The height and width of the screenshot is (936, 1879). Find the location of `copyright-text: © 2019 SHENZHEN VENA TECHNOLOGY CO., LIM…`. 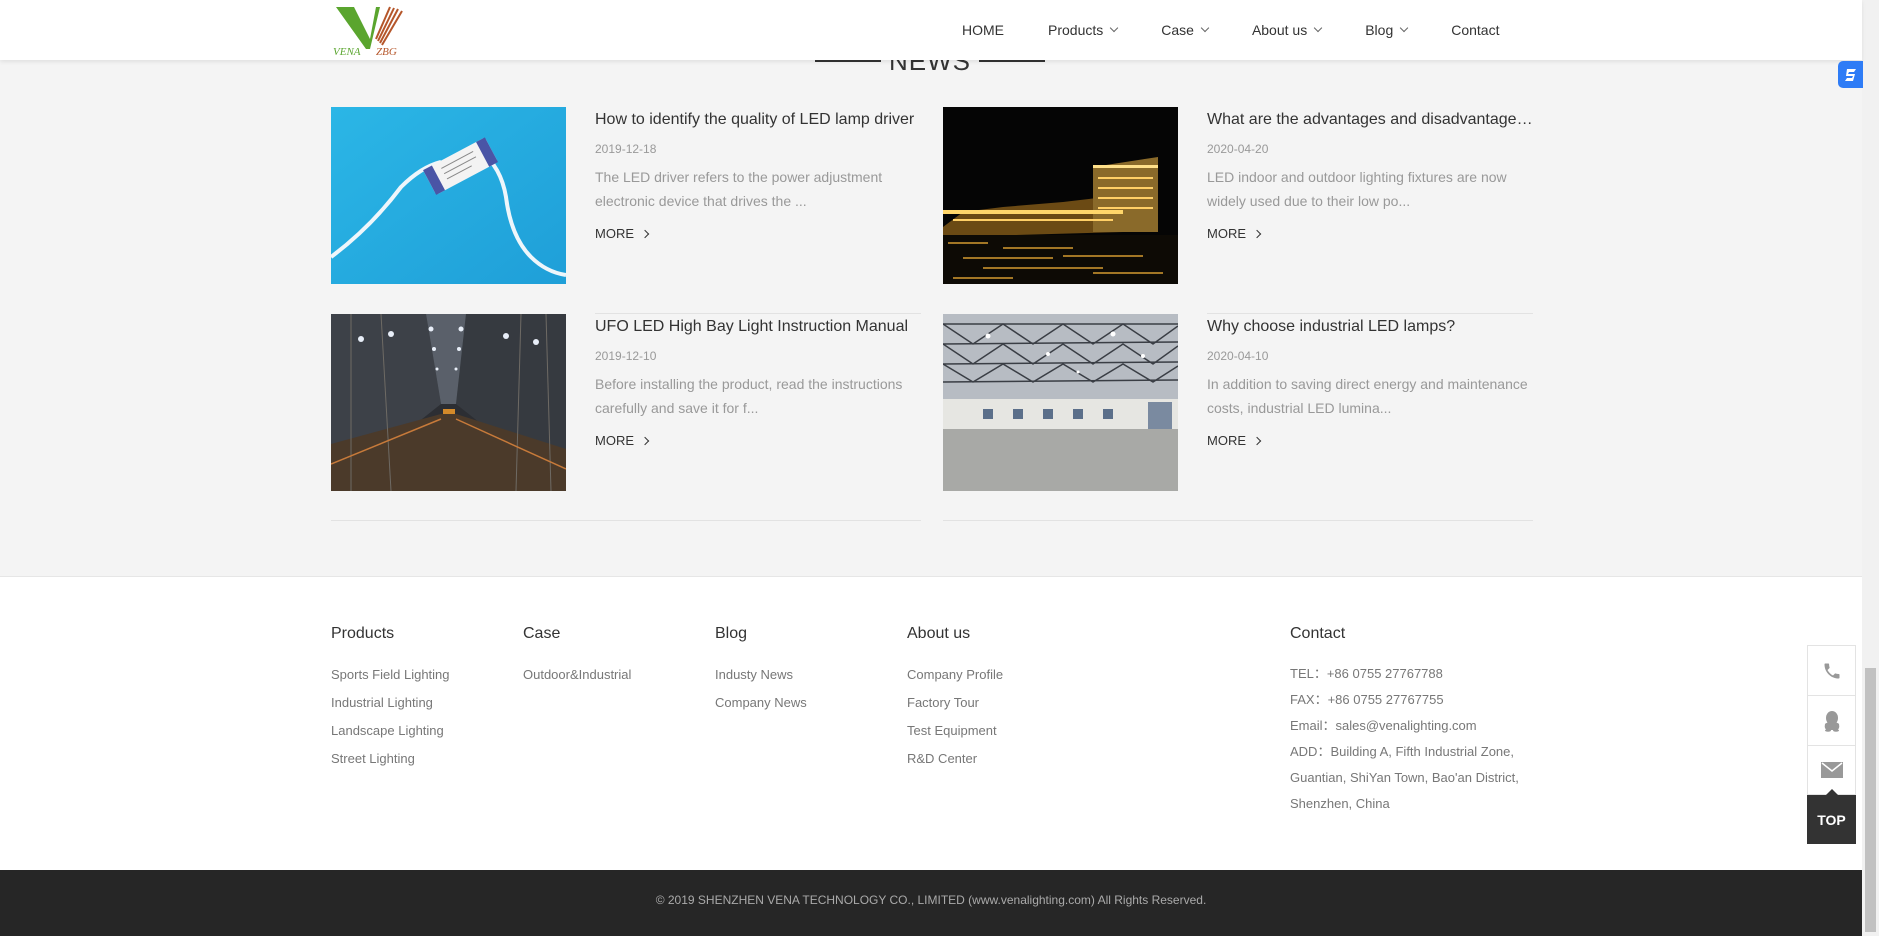

copyright-text: © 2019 SHENZHEN VENA TECHNOLOGY CO., LIM… is located at coordinates (931, 900).